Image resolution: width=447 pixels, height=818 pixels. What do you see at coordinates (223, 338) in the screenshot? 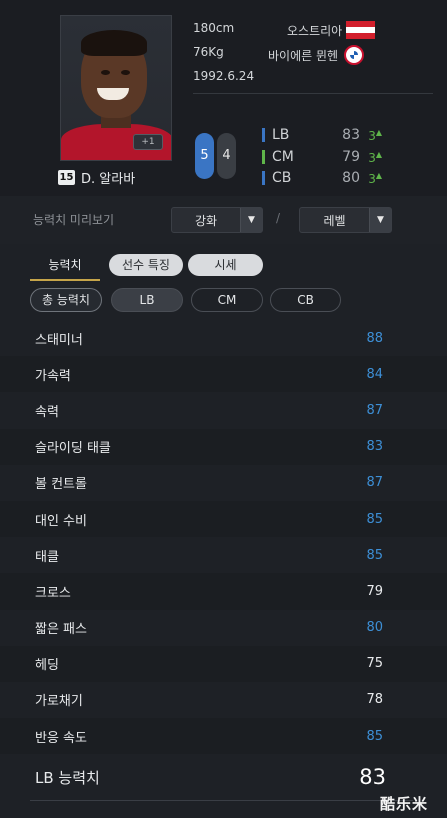
I see `stat-row: 스태미너 88` at bounding box center [223, 338].